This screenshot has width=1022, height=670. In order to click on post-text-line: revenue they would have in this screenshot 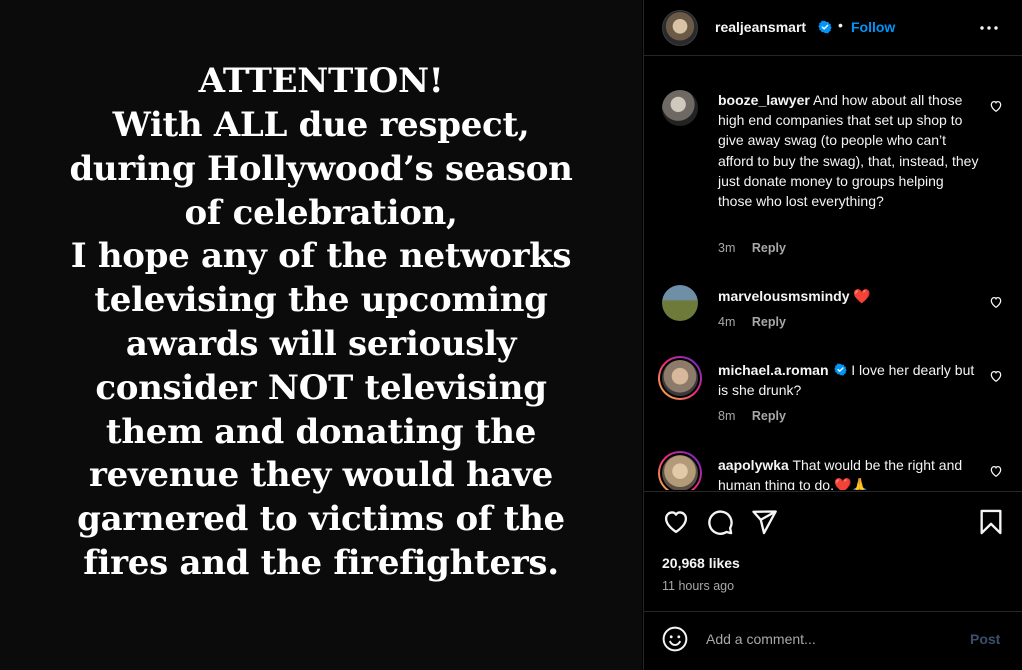, I will do `click(321, 475)`.